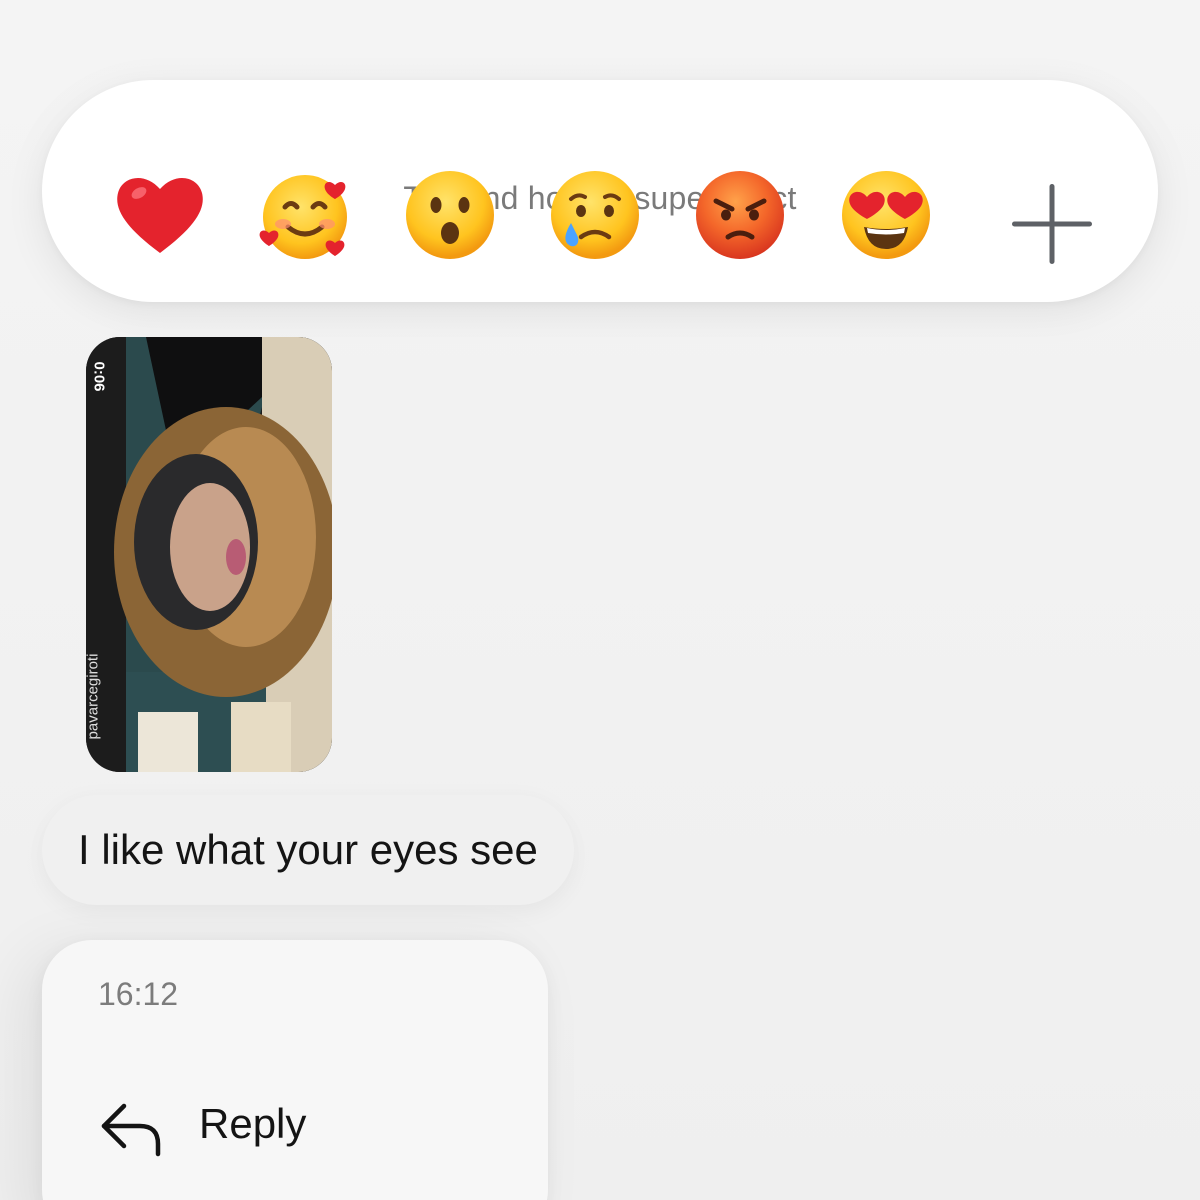 This screenshot has height=1200, width=1200. Describe the element at coordinates (103, 700) in the screenshot. I see `video-watermark: pavarcegiroti` at that location.